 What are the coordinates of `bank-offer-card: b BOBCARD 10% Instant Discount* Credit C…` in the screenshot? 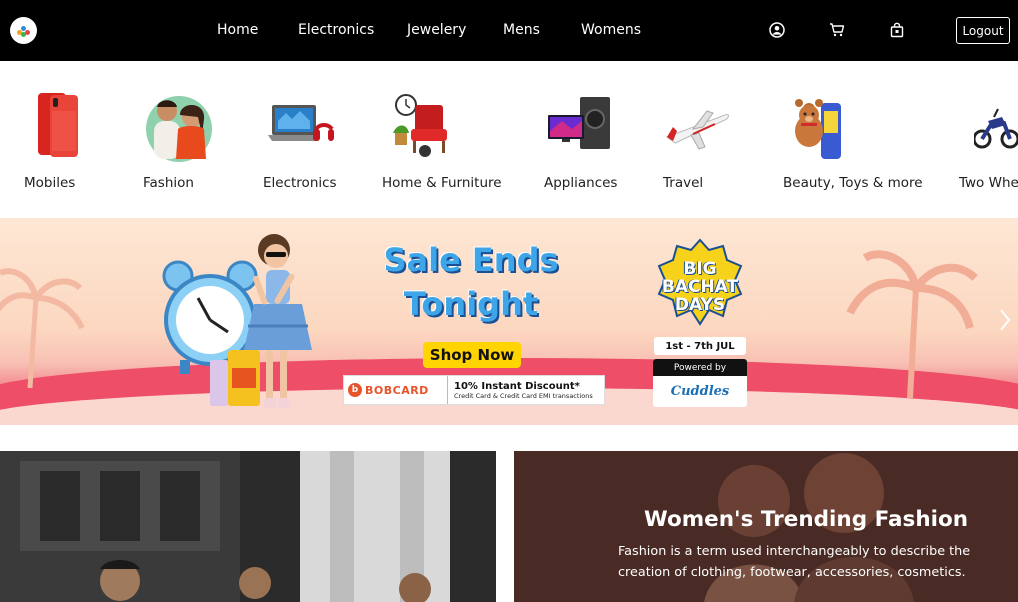 It's located at (474, 390).